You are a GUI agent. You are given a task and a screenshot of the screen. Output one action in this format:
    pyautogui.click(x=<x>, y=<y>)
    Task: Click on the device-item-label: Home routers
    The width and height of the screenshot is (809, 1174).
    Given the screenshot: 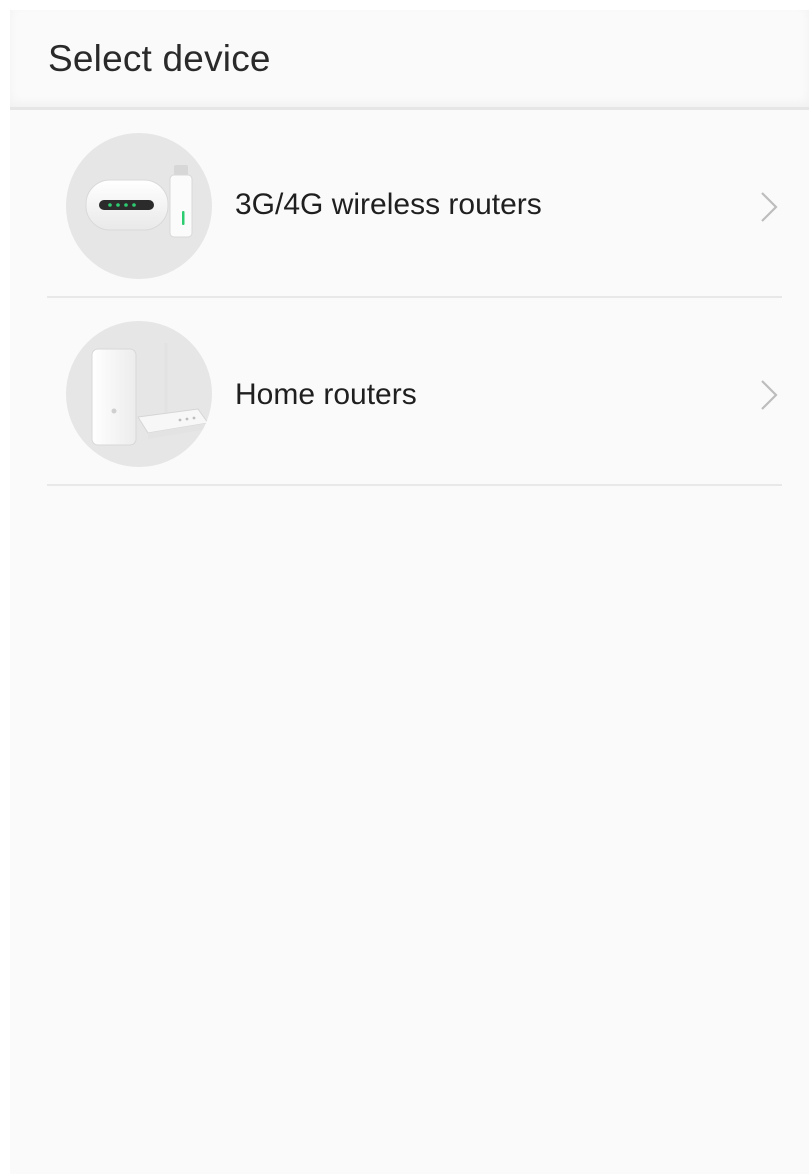 What is the action you would take?
    pyautogui.click(x=326, y=394)
    